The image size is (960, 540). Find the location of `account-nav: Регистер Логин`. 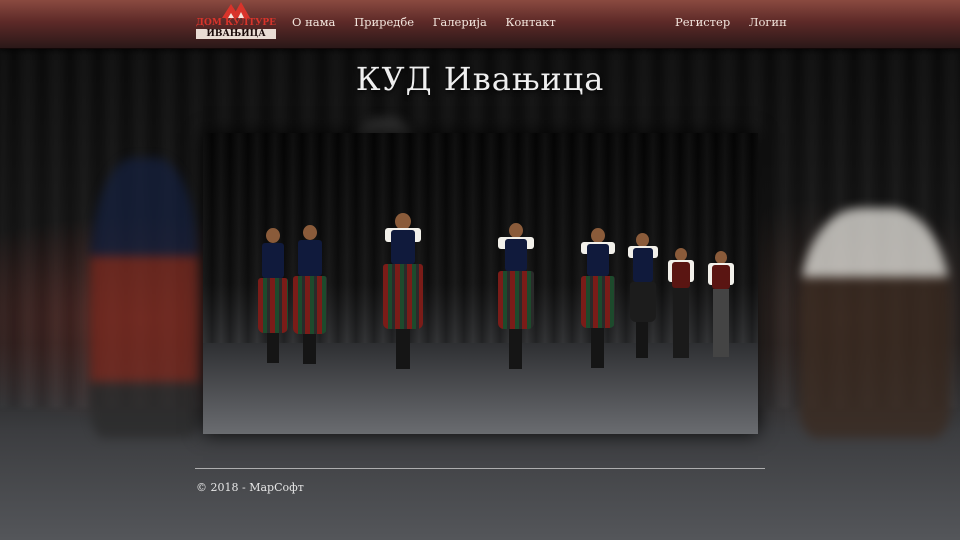

account-nav: Регистер Логин is located at coordinates (738, 22).